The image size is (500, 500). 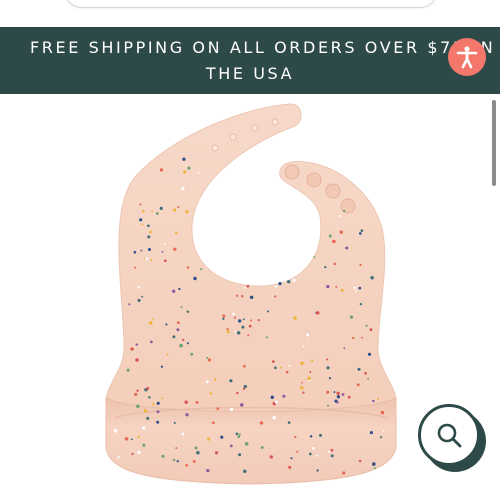 I want to click on banner-text-line-1: FREE SHIPPING ON ALL ORDERS OVER $75 IN, so click(x=263, y=47).